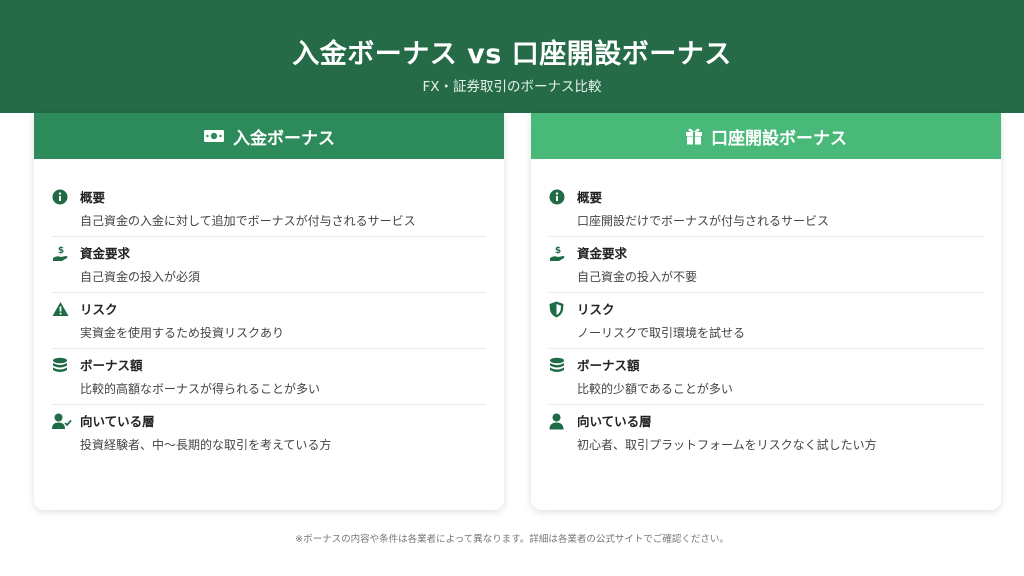  Describe the element at coordinates (66, 308) in the screenshot. I see `warning-icon` at that location.